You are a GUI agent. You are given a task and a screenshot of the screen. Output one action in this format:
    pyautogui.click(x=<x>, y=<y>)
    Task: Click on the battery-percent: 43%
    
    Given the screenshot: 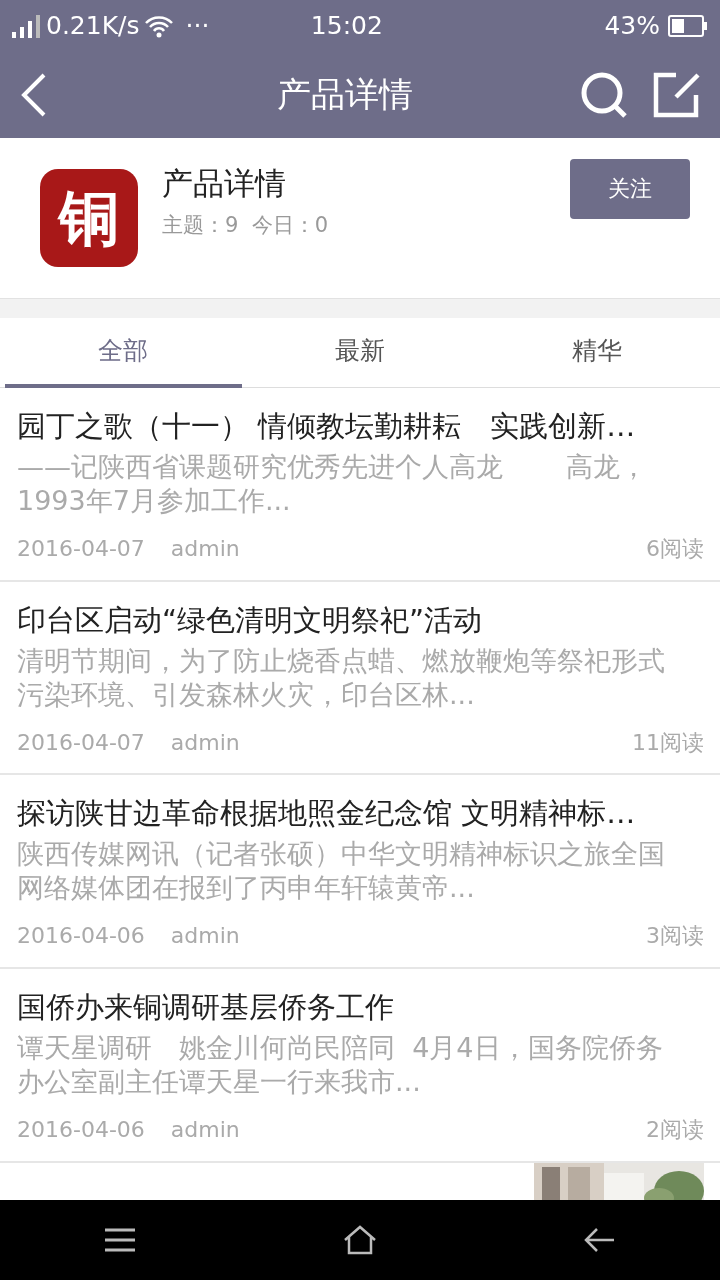 What is the action you would take?
    pyautogui.click(x=632, y=26)
    